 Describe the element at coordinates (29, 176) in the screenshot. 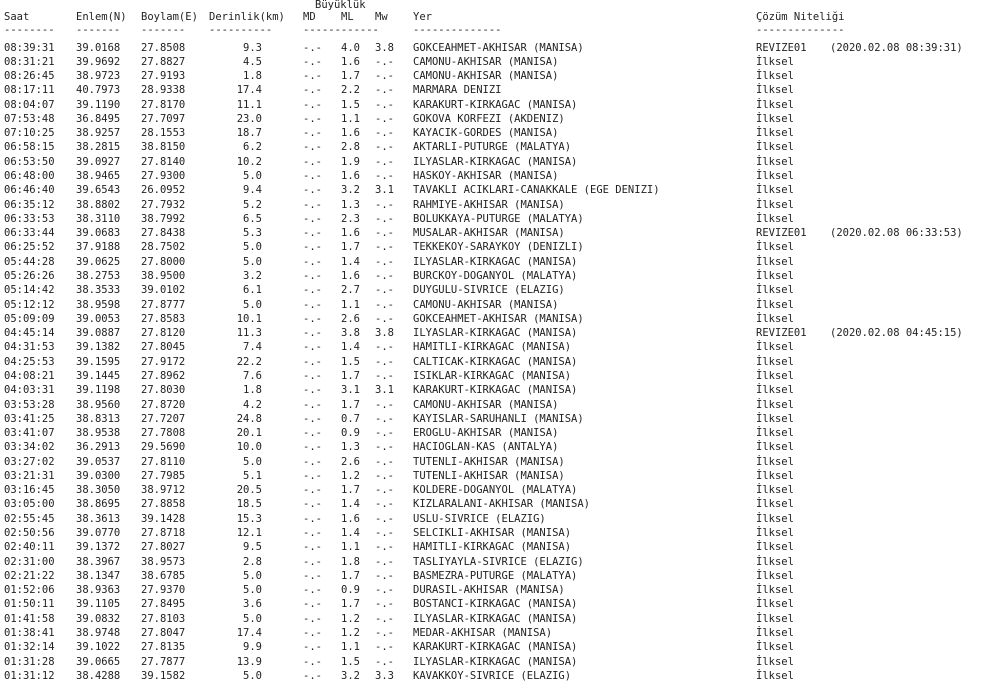

I see `quake-time: 06:48:00` at that location.